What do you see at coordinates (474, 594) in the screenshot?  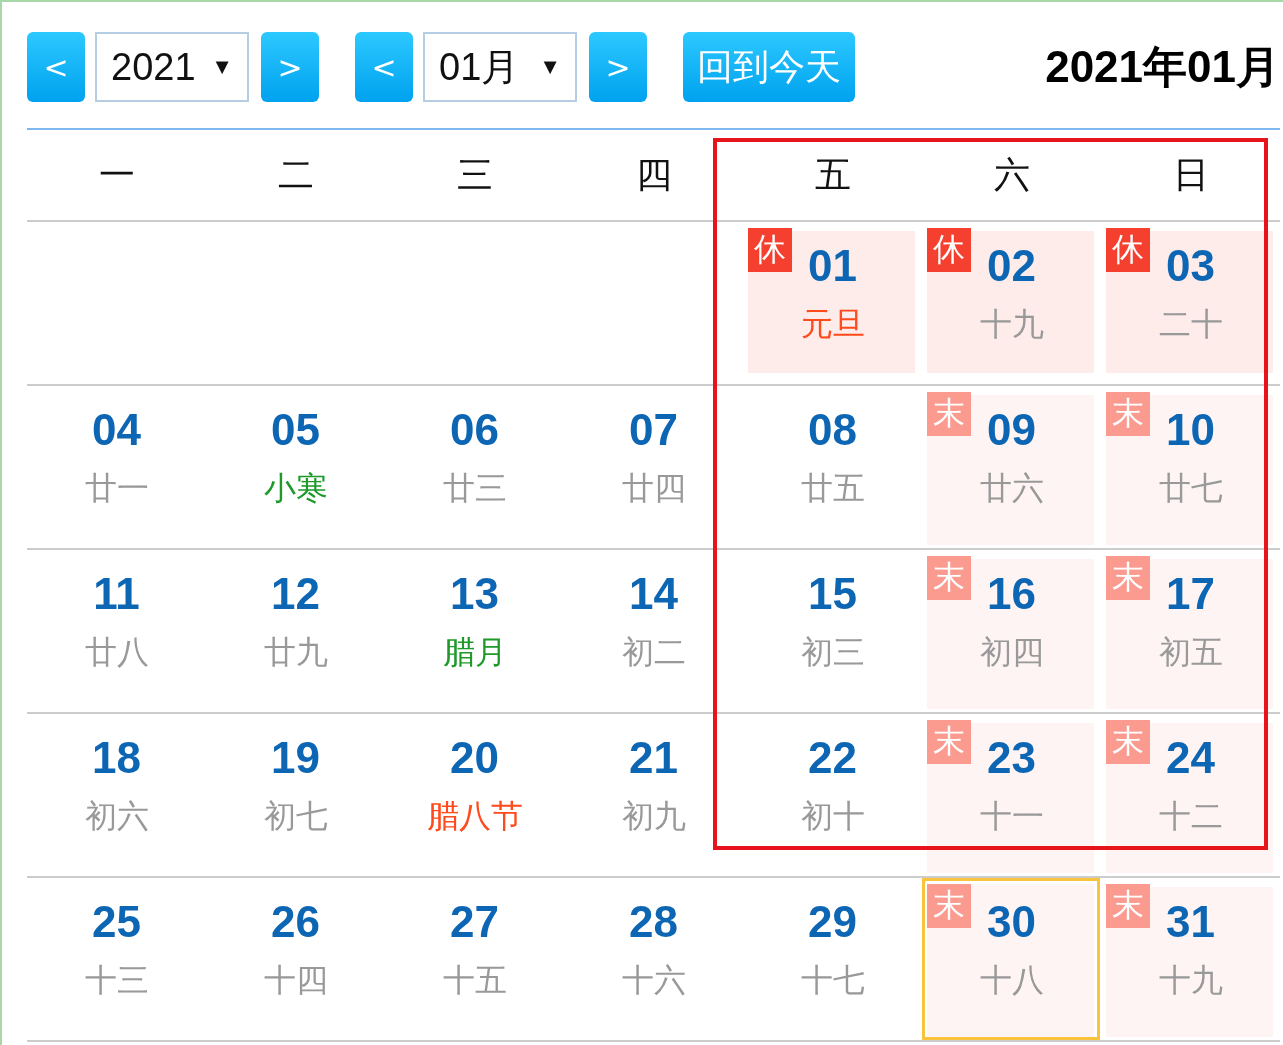 I see `day-number: 13` at bounding box center [474, 594].